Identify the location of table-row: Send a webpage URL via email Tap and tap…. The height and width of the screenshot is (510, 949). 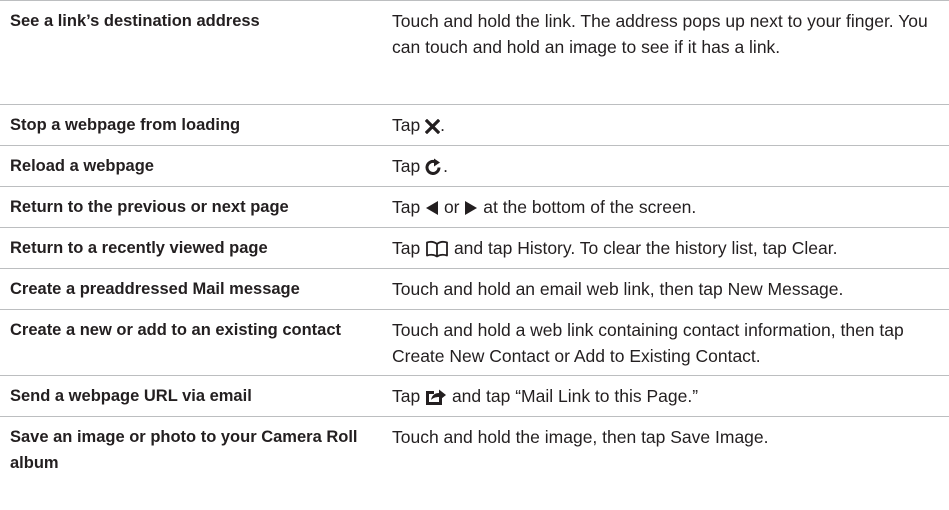
(474, 396).